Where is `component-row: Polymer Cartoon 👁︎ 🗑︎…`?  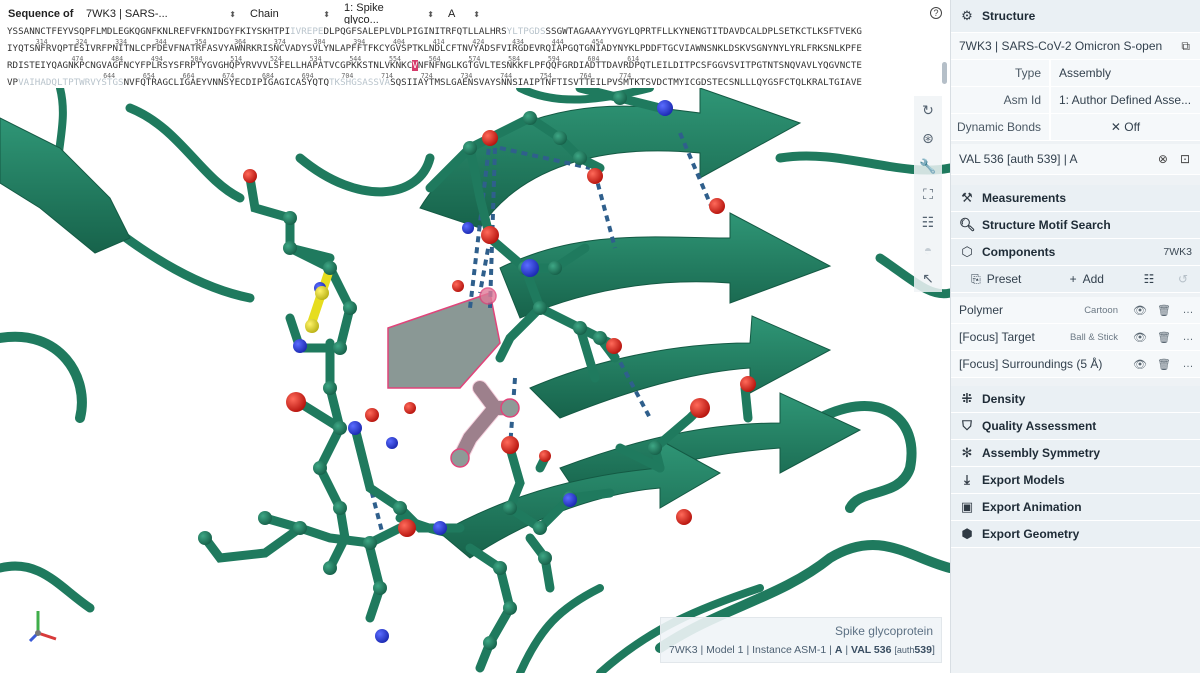 component-row: Polymer Cartoon 👁︎ 🗑︎… is located at coordinates (1075, 310).